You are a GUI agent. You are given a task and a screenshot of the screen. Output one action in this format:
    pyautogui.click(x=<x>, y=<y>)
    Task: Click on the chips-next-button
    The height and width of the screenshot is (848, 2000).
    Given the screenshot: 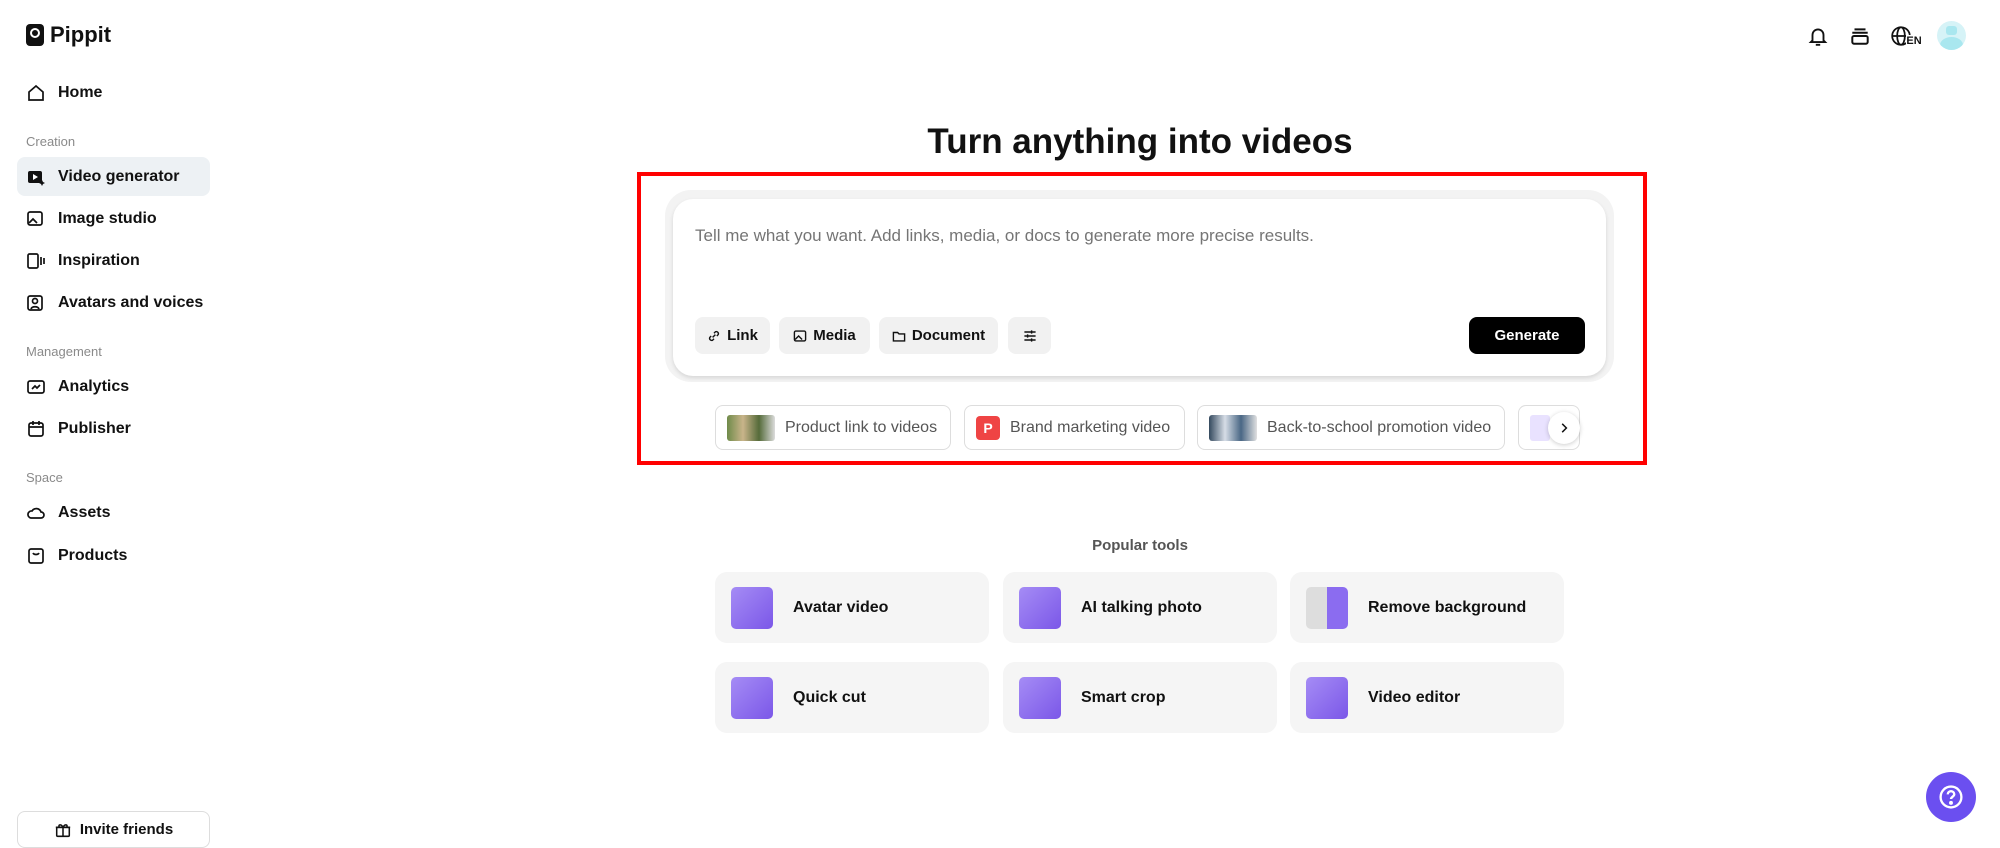 What is the action you would take?
    pyautogui.click(x=1564, y=428)
    